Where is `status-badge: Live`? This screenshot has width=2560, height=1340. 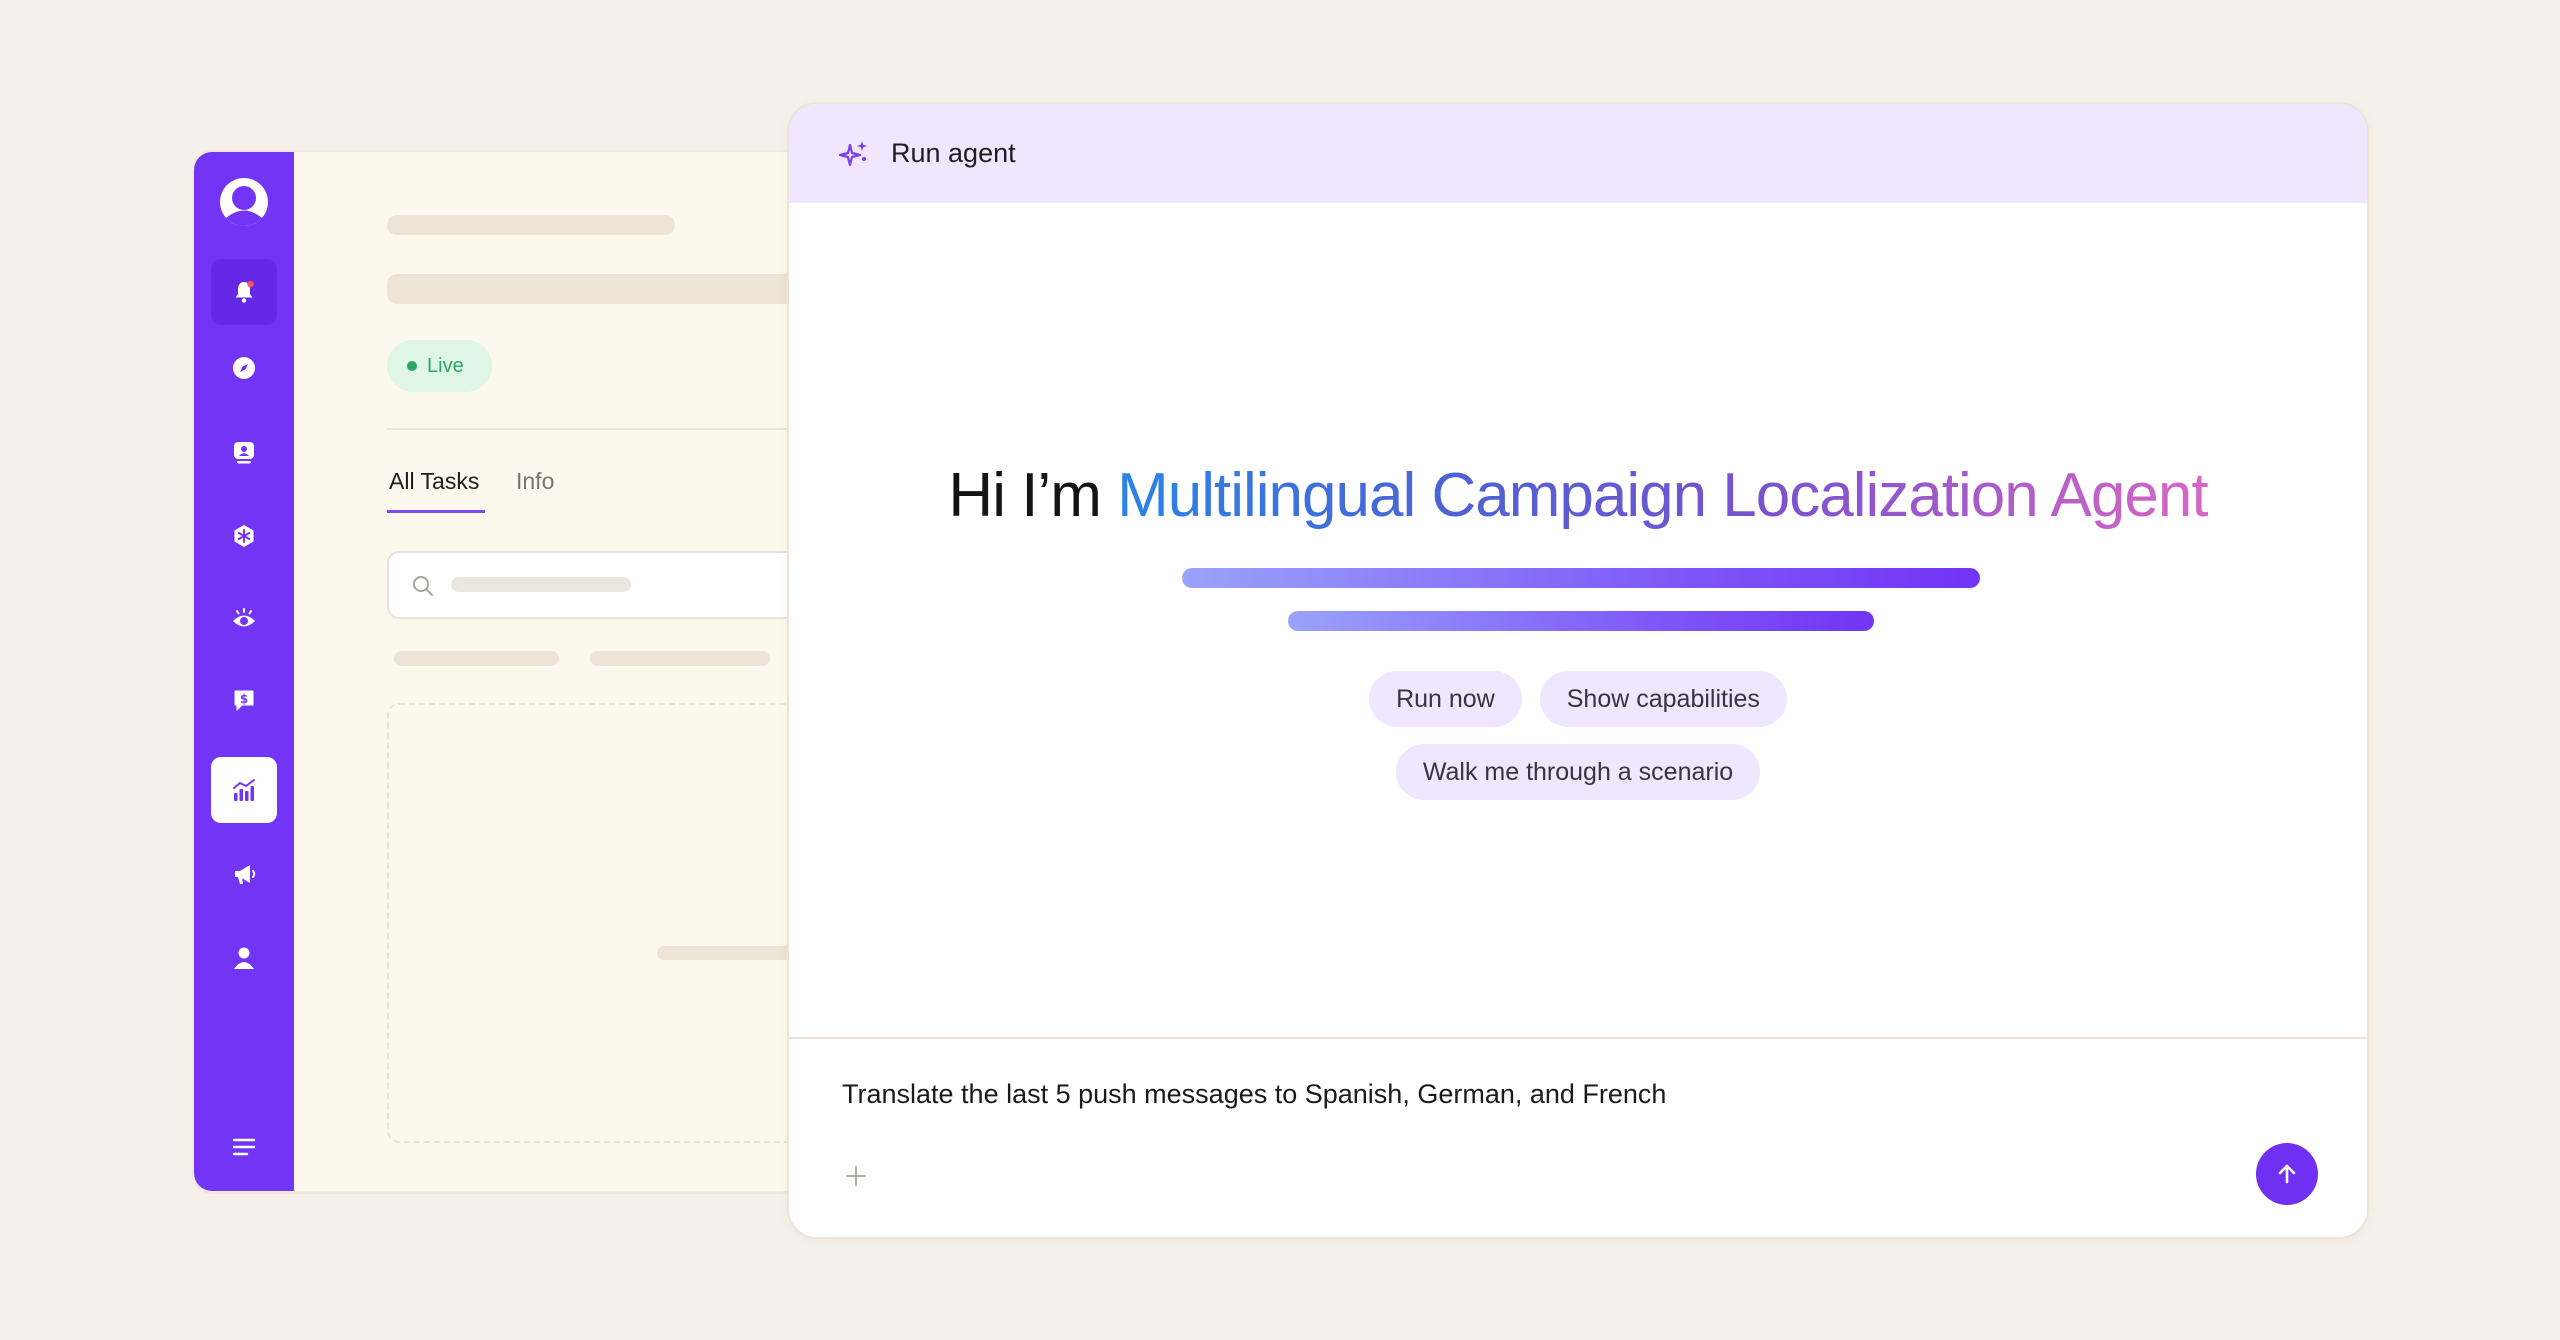
status-badge: Live is located at coordinates (439, 366).